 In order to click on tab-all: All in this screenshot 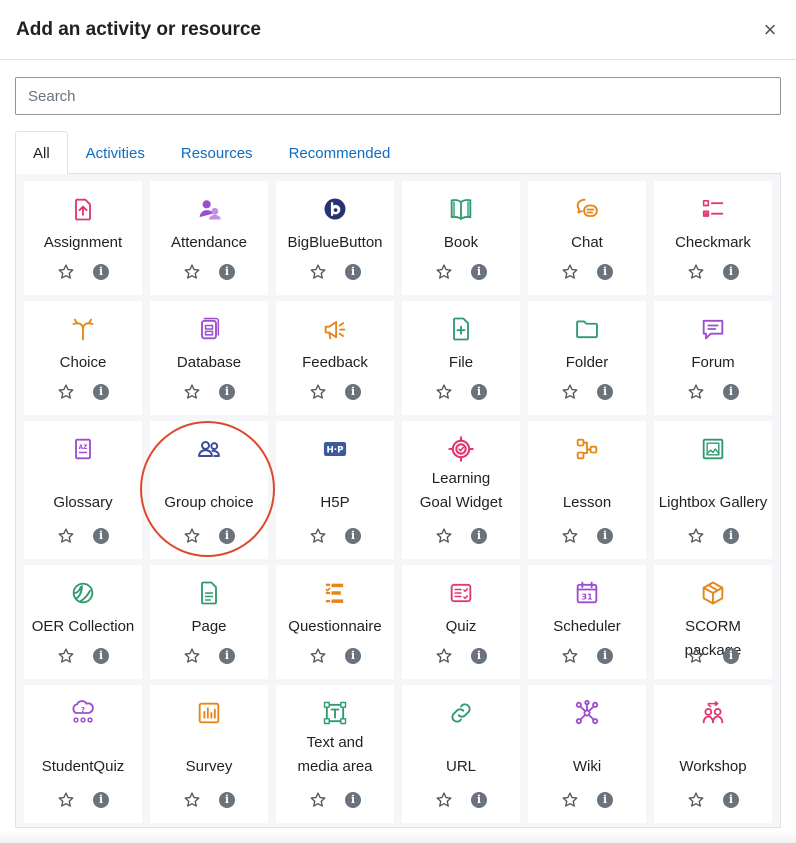, I will do `click(41, 152)`.